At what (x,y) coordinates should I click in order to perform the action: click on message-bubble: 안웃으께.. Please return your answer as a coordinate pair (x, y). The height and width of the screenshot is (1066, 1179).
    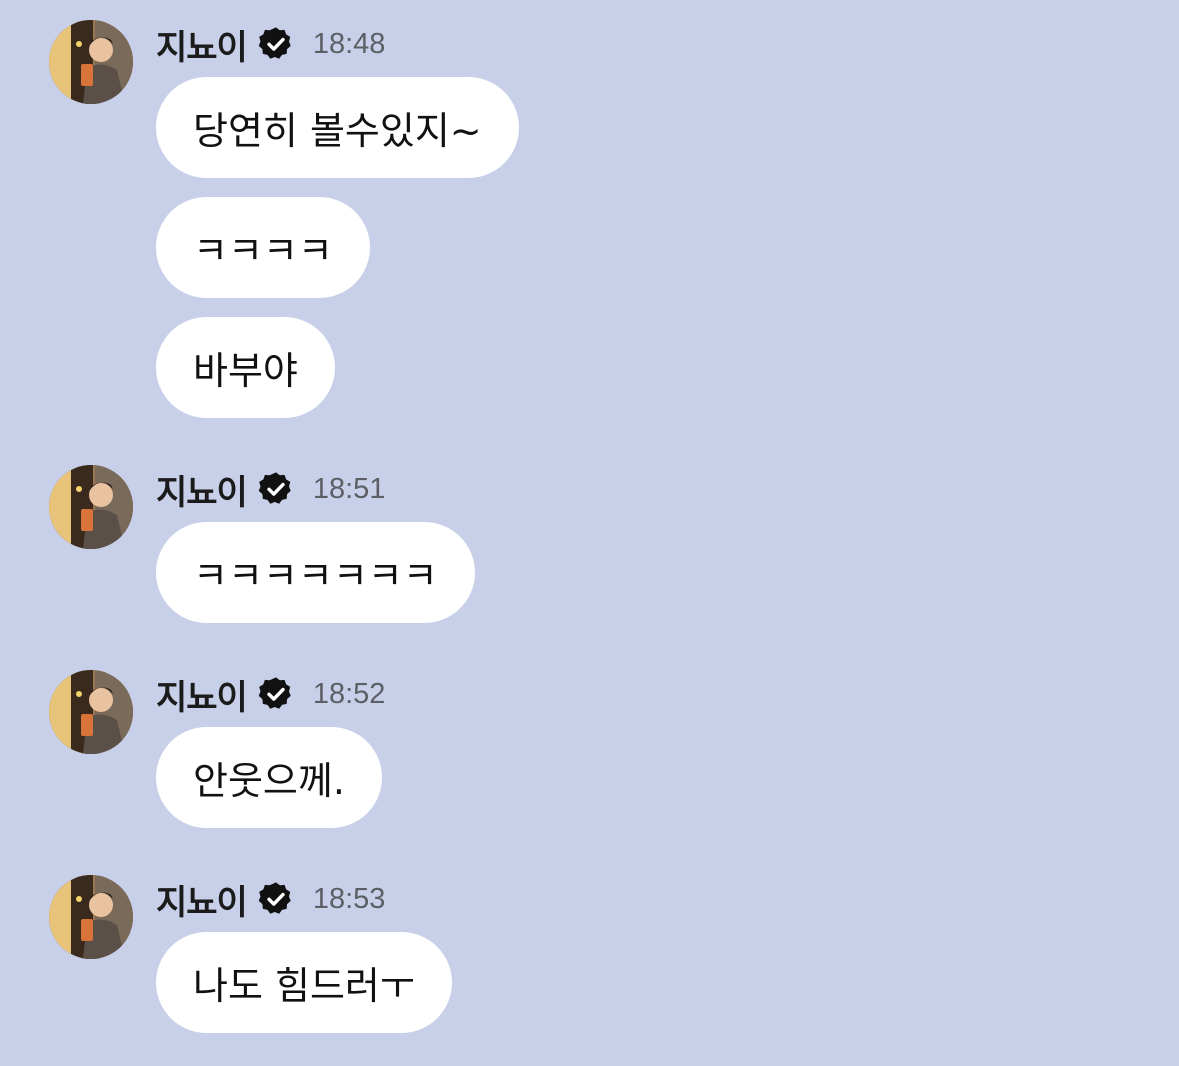
    Looking at the image, I should click on (269, 777).